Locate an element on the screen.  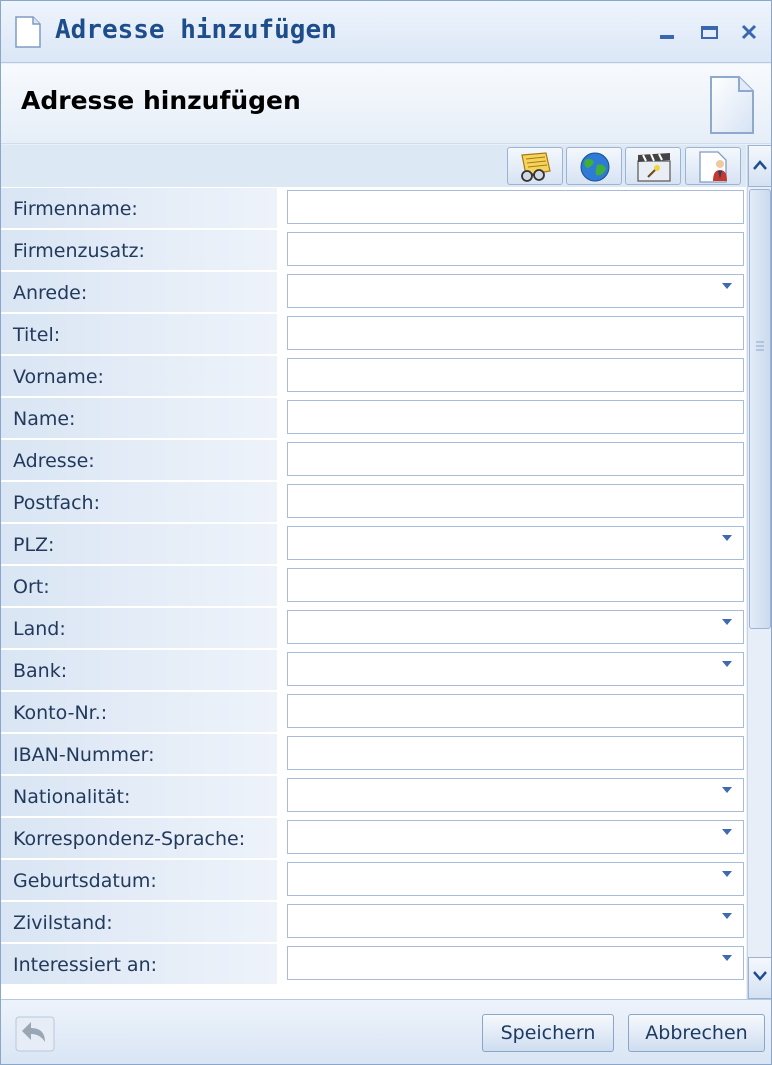
form-row: Vorname: is located at coordinates (373, 376).